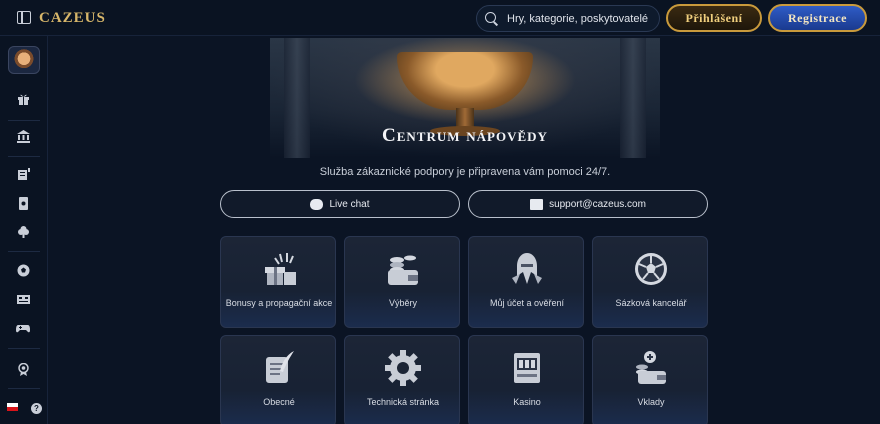  What do you see at coordinates (527, 368) in the screenshot?
I see `slot-machine-icon` at bounding box center [527, 368].